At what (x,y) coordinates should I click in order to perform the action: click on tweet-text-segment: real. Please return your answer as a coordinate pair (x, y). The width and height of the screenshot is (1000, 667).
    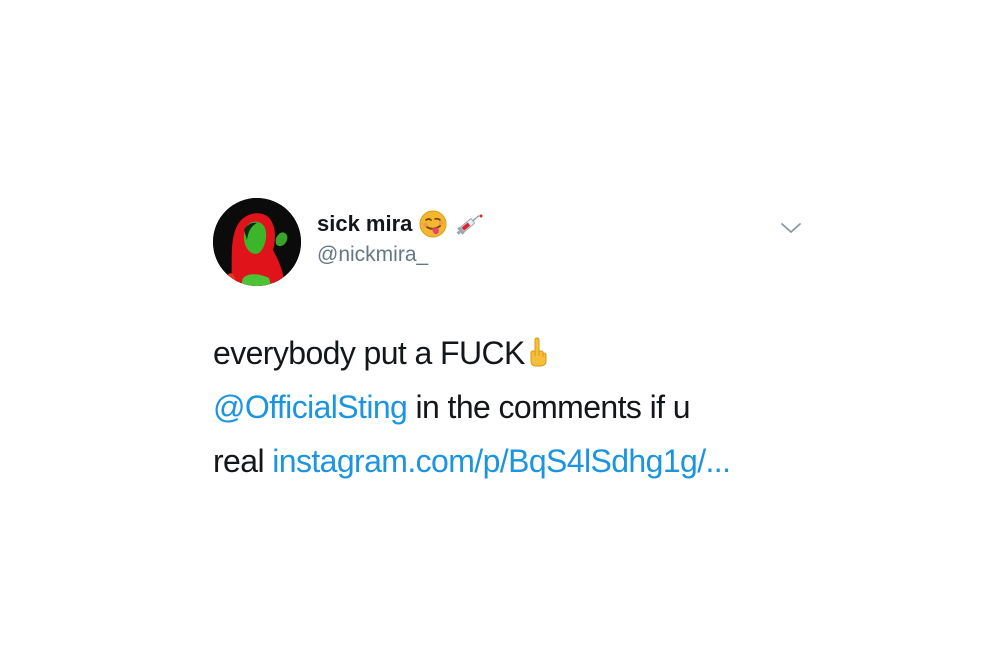
    Looking at the image, I should click on (243, 461).